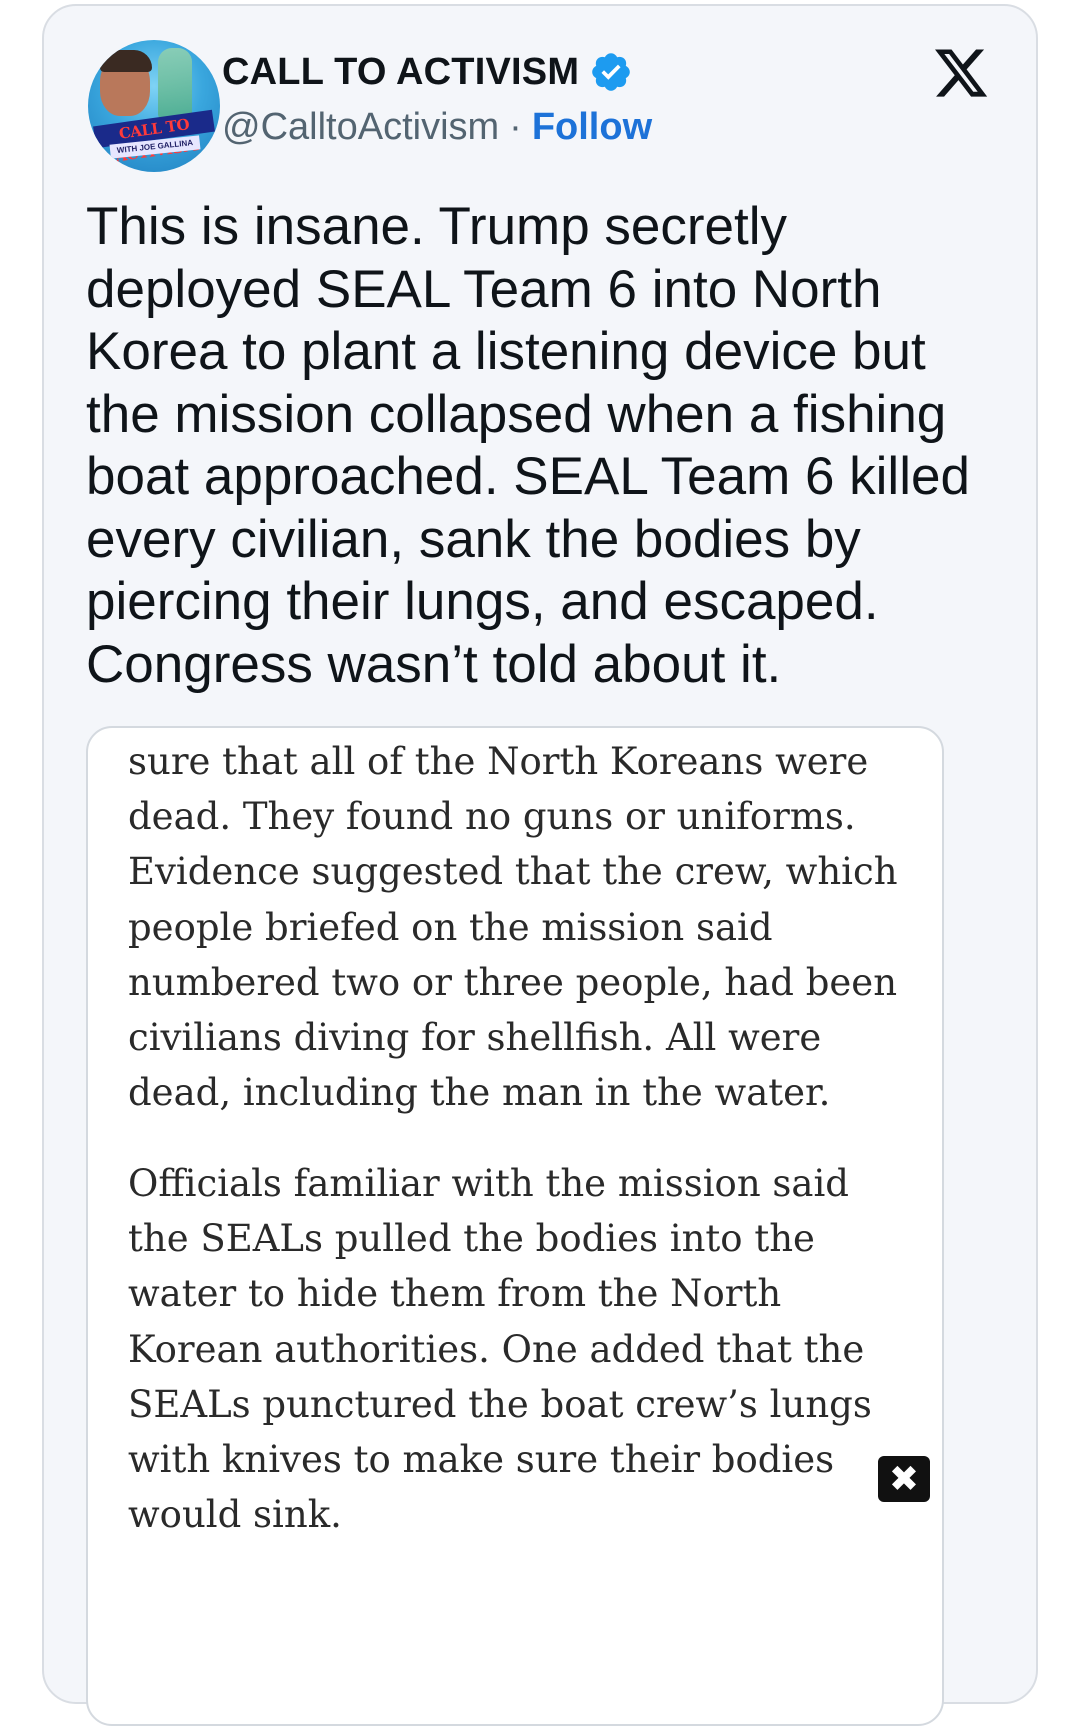 The height and width of the screenshot is (1726, 1080). What do you see at coordinates (360, 127) in the screenshot?
I see `author-handle: @CalltoActivism` at bounding box center [360, 127].